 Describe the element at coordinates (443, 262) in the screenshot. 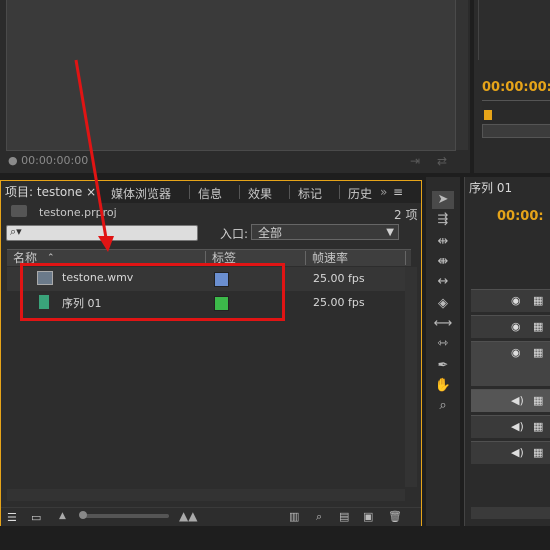

I see `rolling-edit-tool-icon: ⇼` at that location.